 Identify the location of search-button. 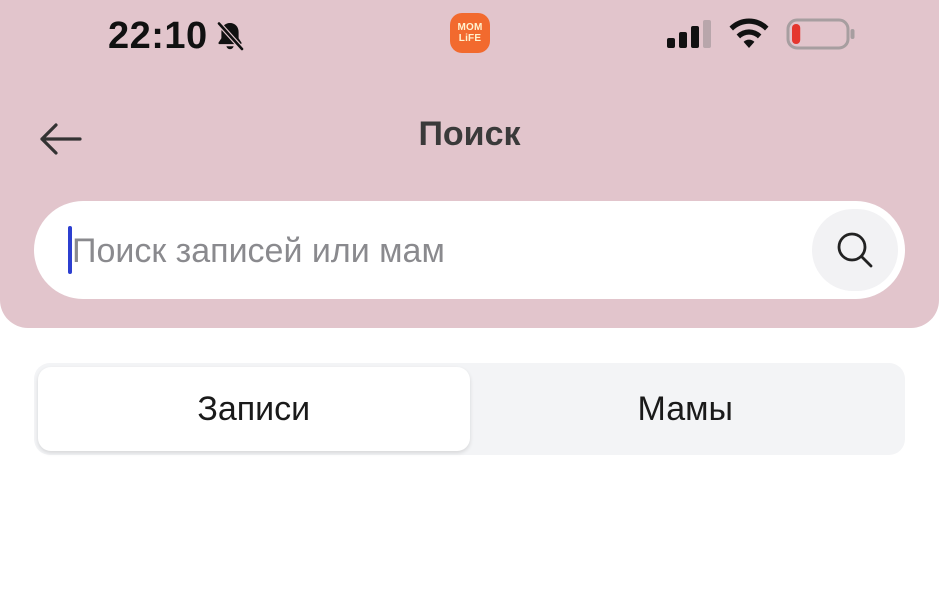
(855, 250).